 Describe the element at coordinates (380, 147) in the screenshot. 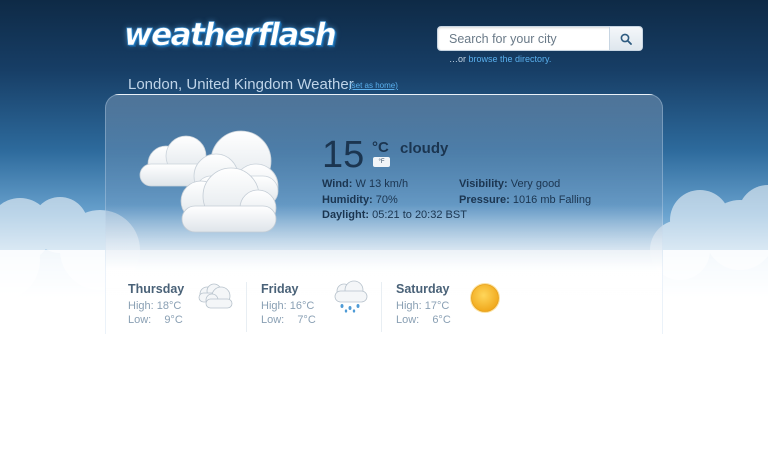

I see `celsius-unit-toggle: °C` at that location.